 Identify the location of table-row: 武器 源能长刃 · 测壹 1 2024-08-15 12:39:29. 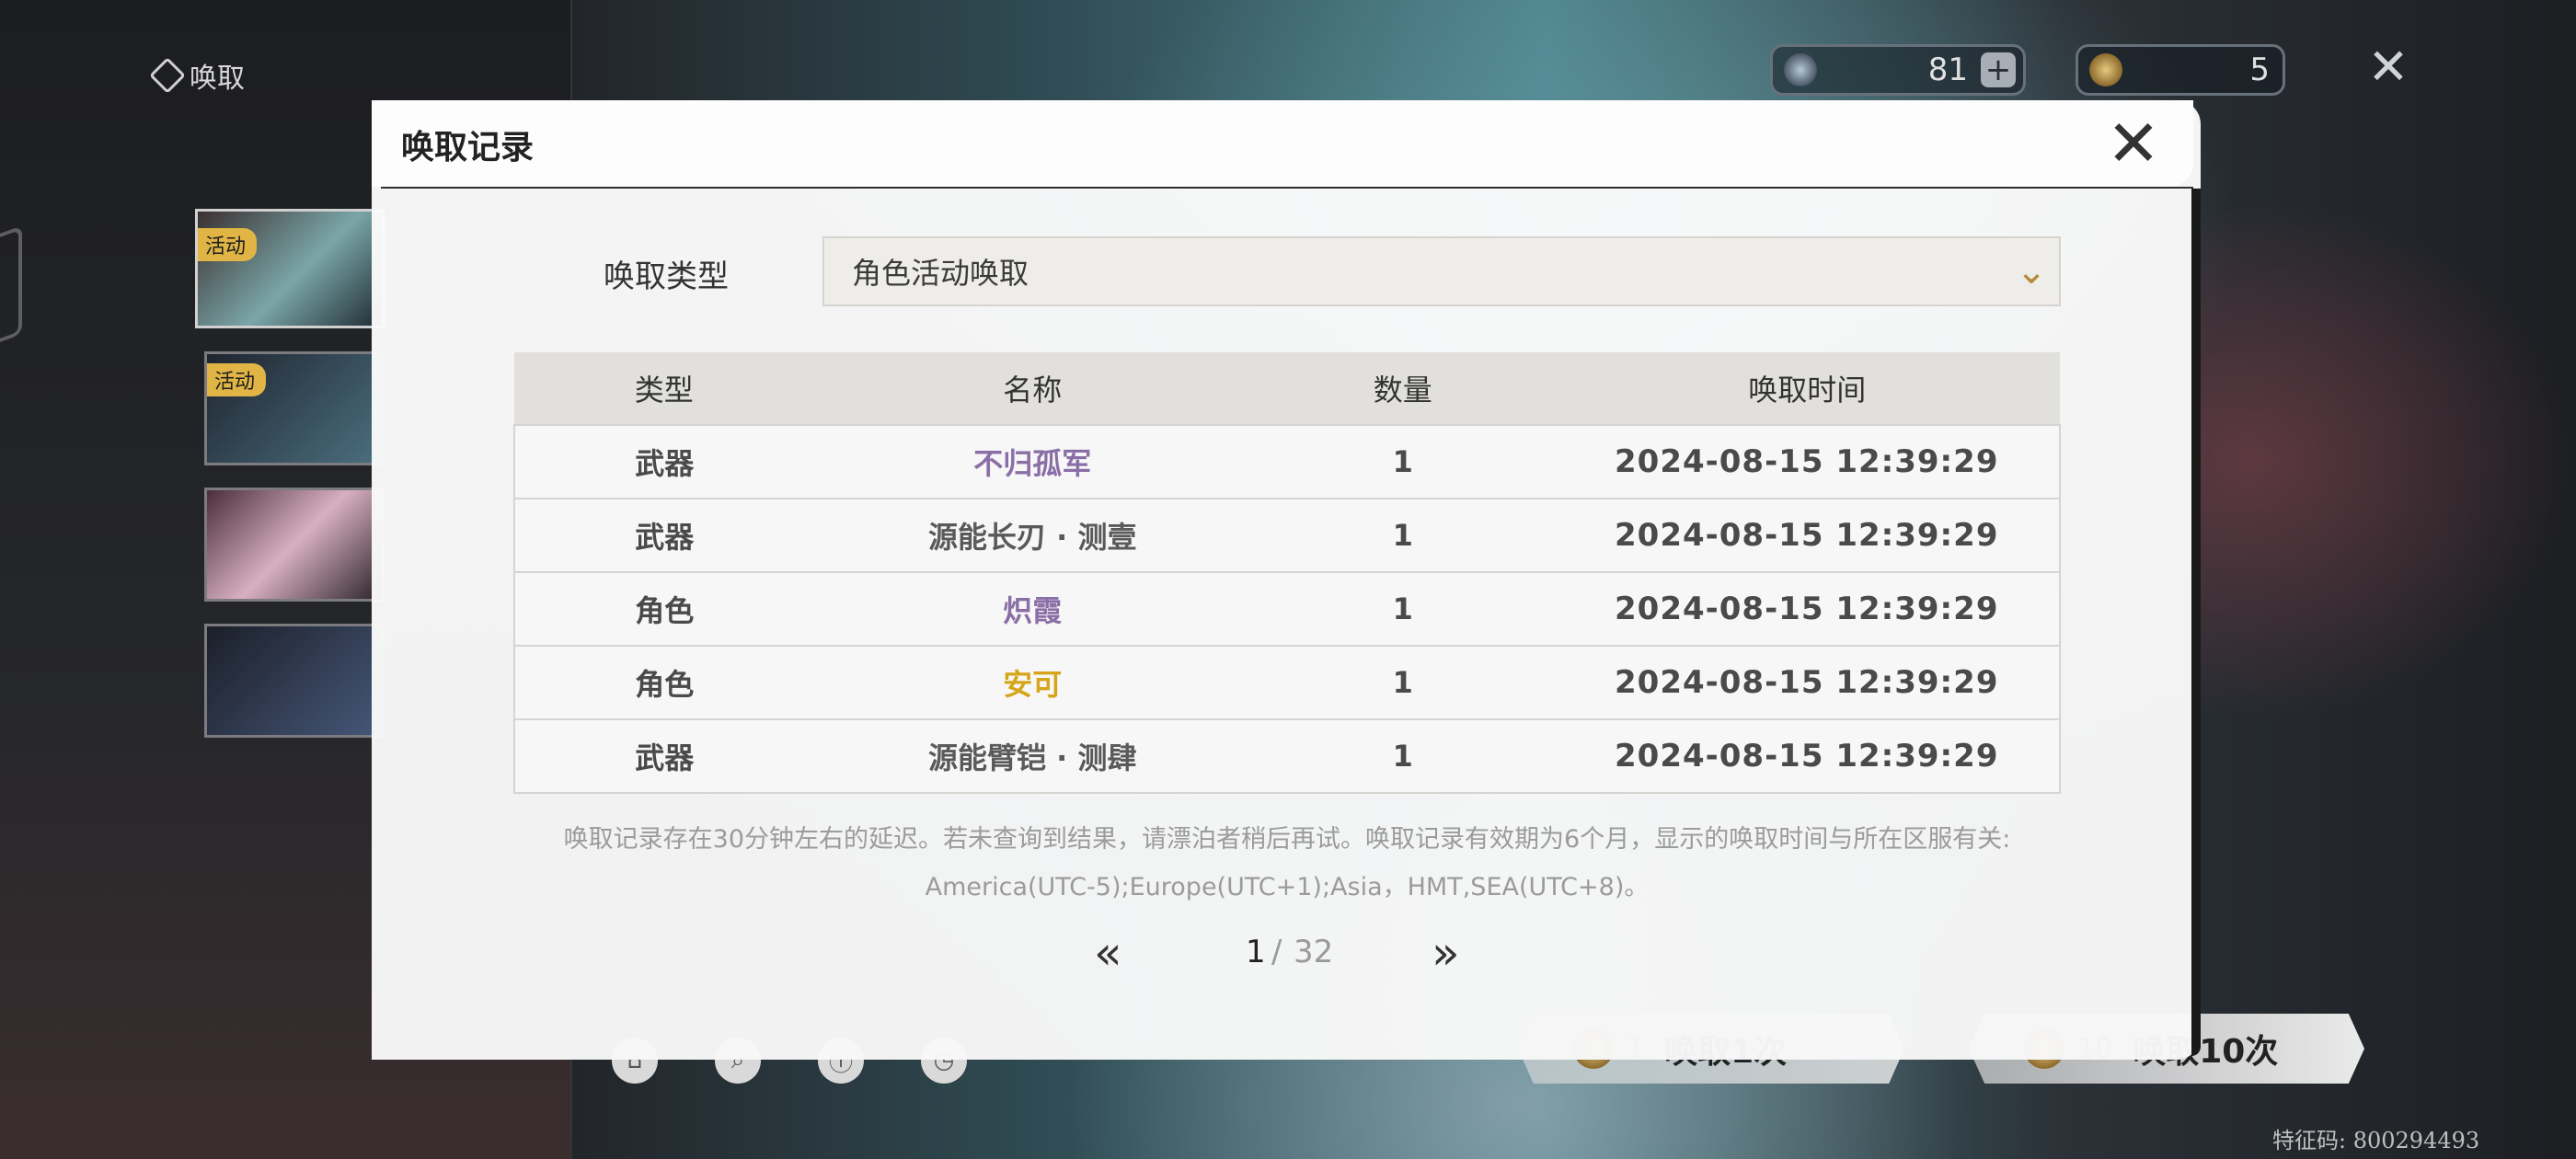
(1287, 535).